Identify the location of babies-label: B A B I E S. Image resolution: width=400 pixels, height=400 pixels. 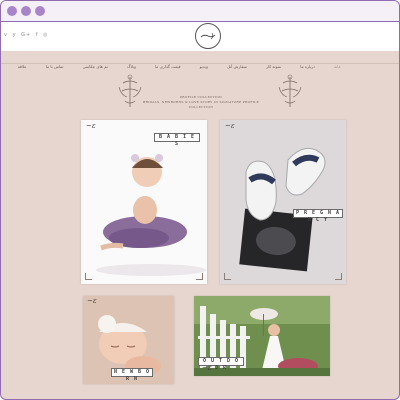
(177, 140).